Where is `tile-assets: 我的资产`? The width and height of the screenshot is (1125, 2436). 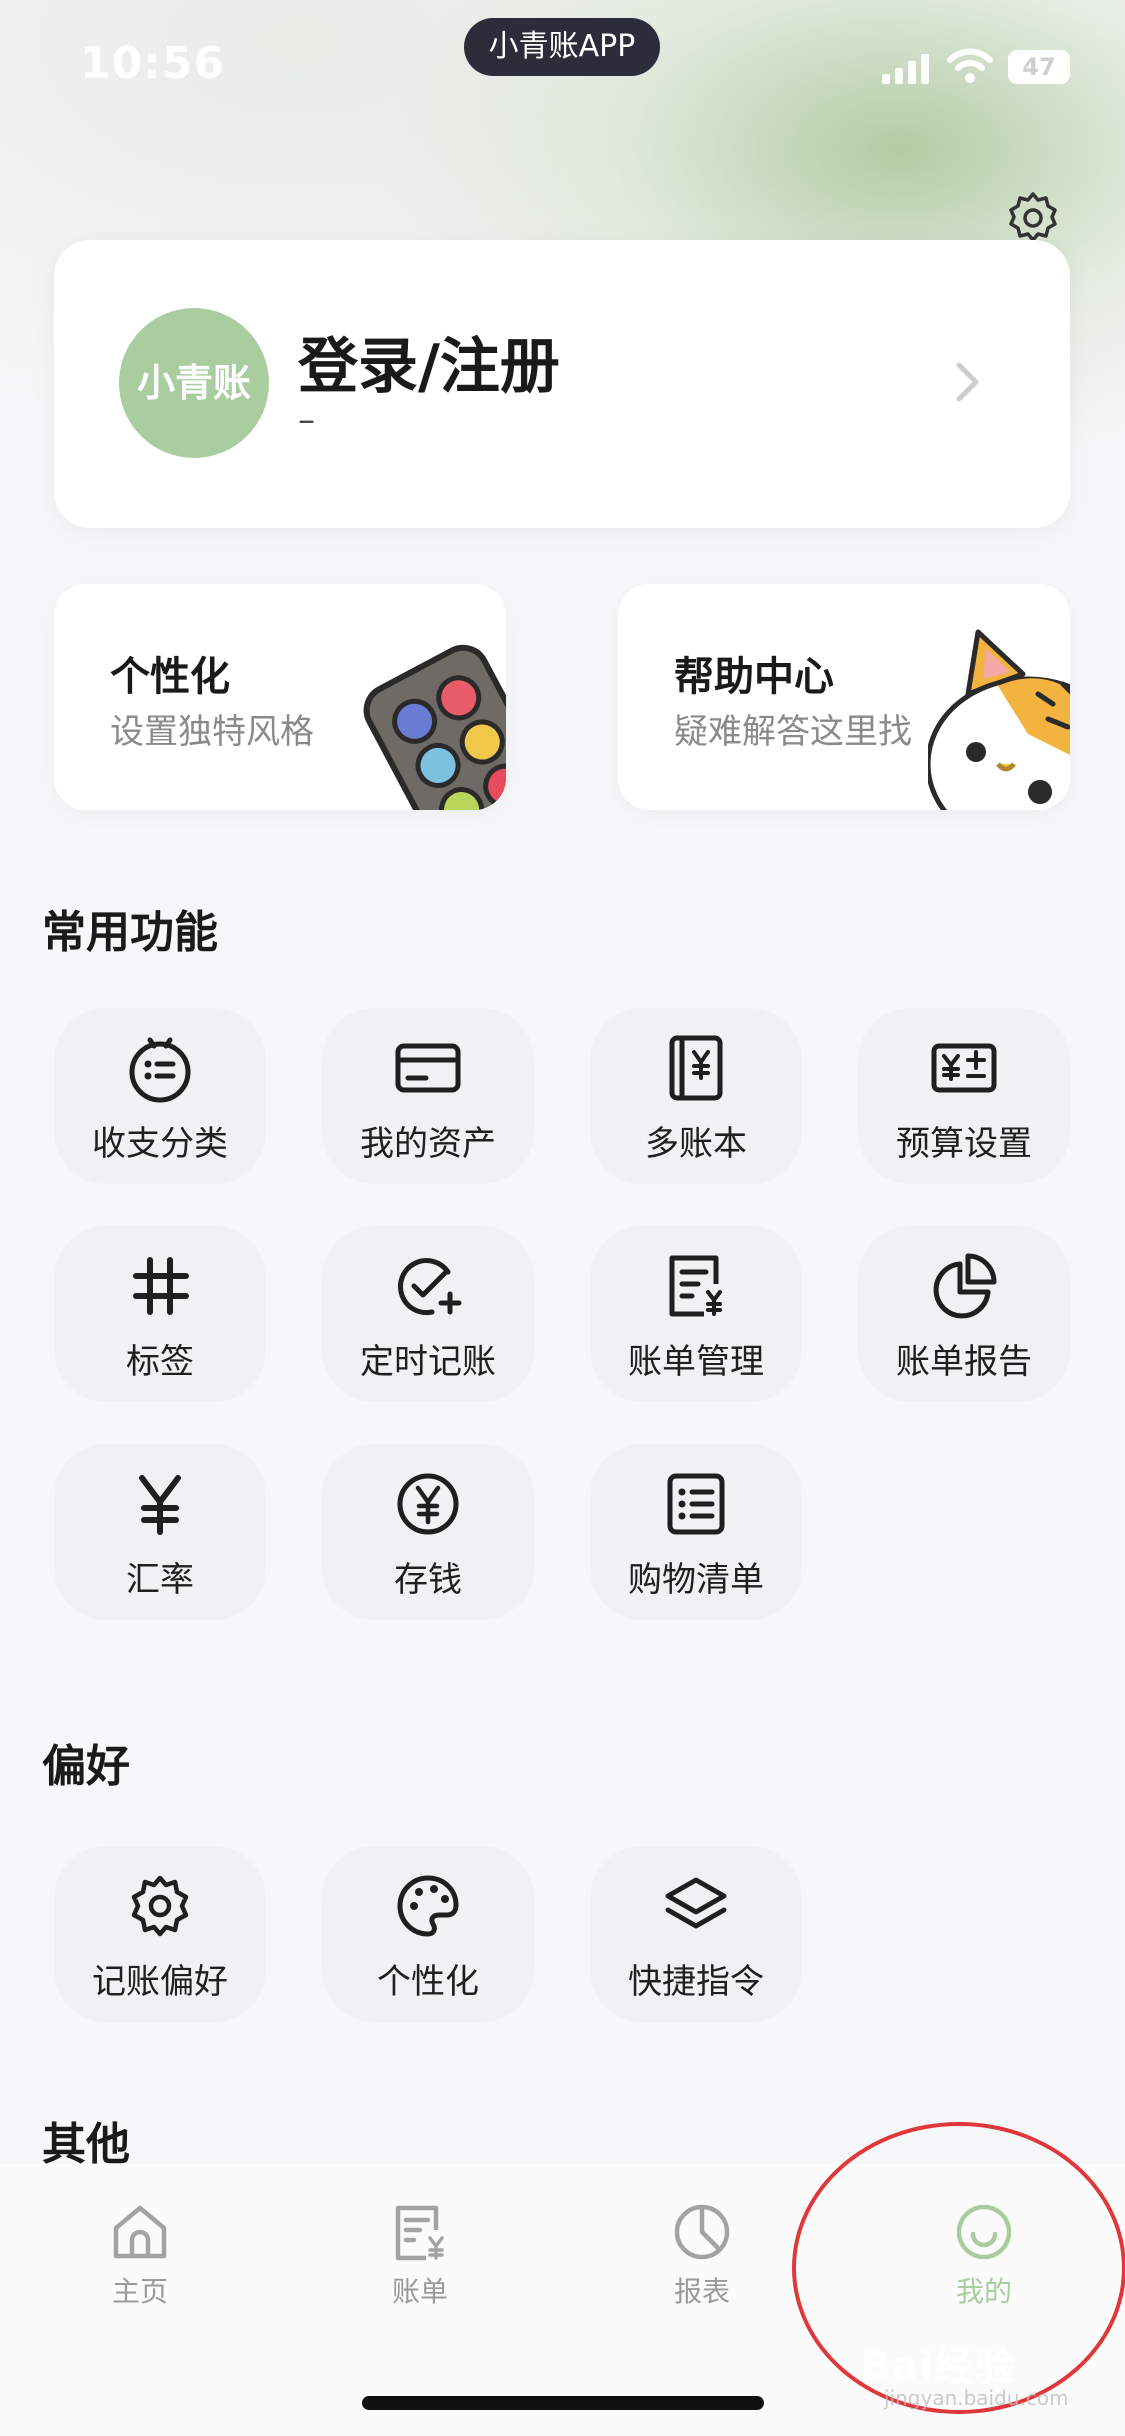 tile-assets: 我的资产 is located at coordinates (428, 1096).